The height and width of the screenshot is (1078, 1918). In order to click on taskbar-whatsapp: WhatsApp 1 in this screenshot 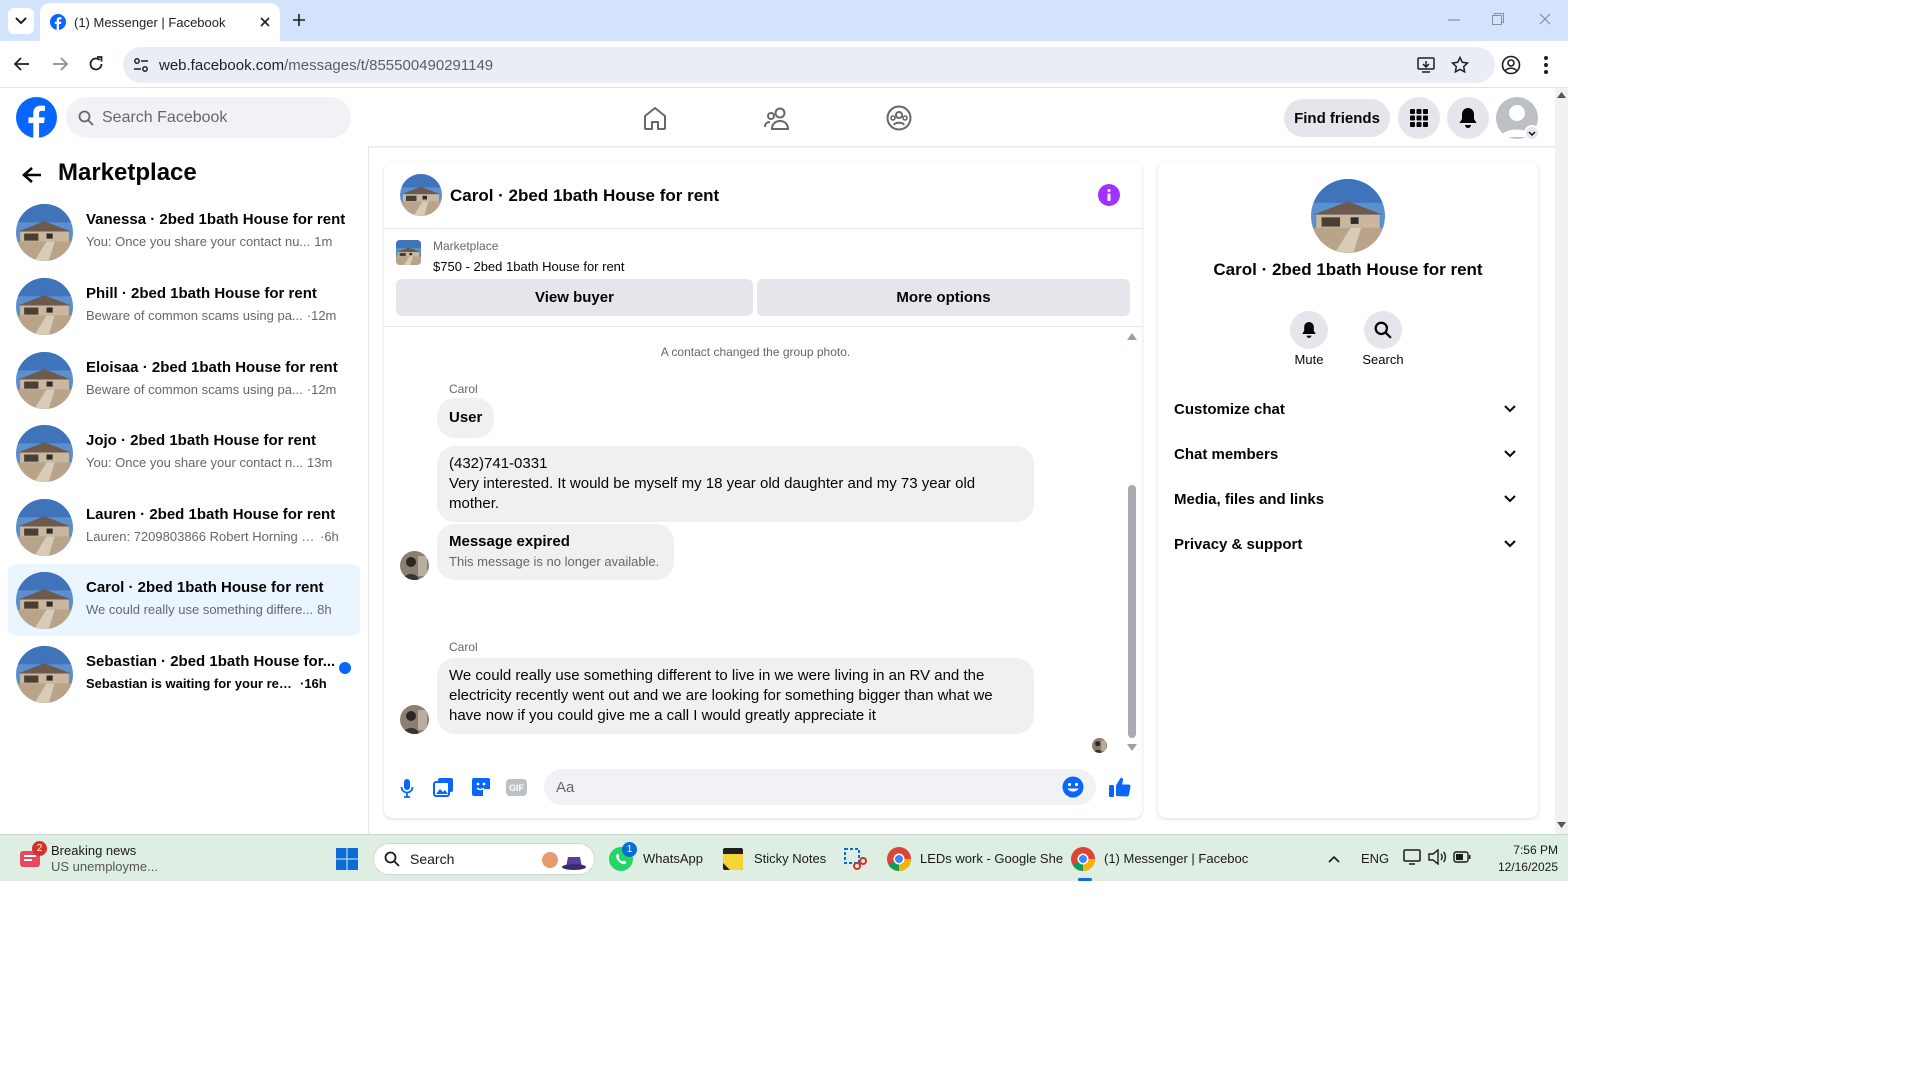, I will do `click(655, 858)`.